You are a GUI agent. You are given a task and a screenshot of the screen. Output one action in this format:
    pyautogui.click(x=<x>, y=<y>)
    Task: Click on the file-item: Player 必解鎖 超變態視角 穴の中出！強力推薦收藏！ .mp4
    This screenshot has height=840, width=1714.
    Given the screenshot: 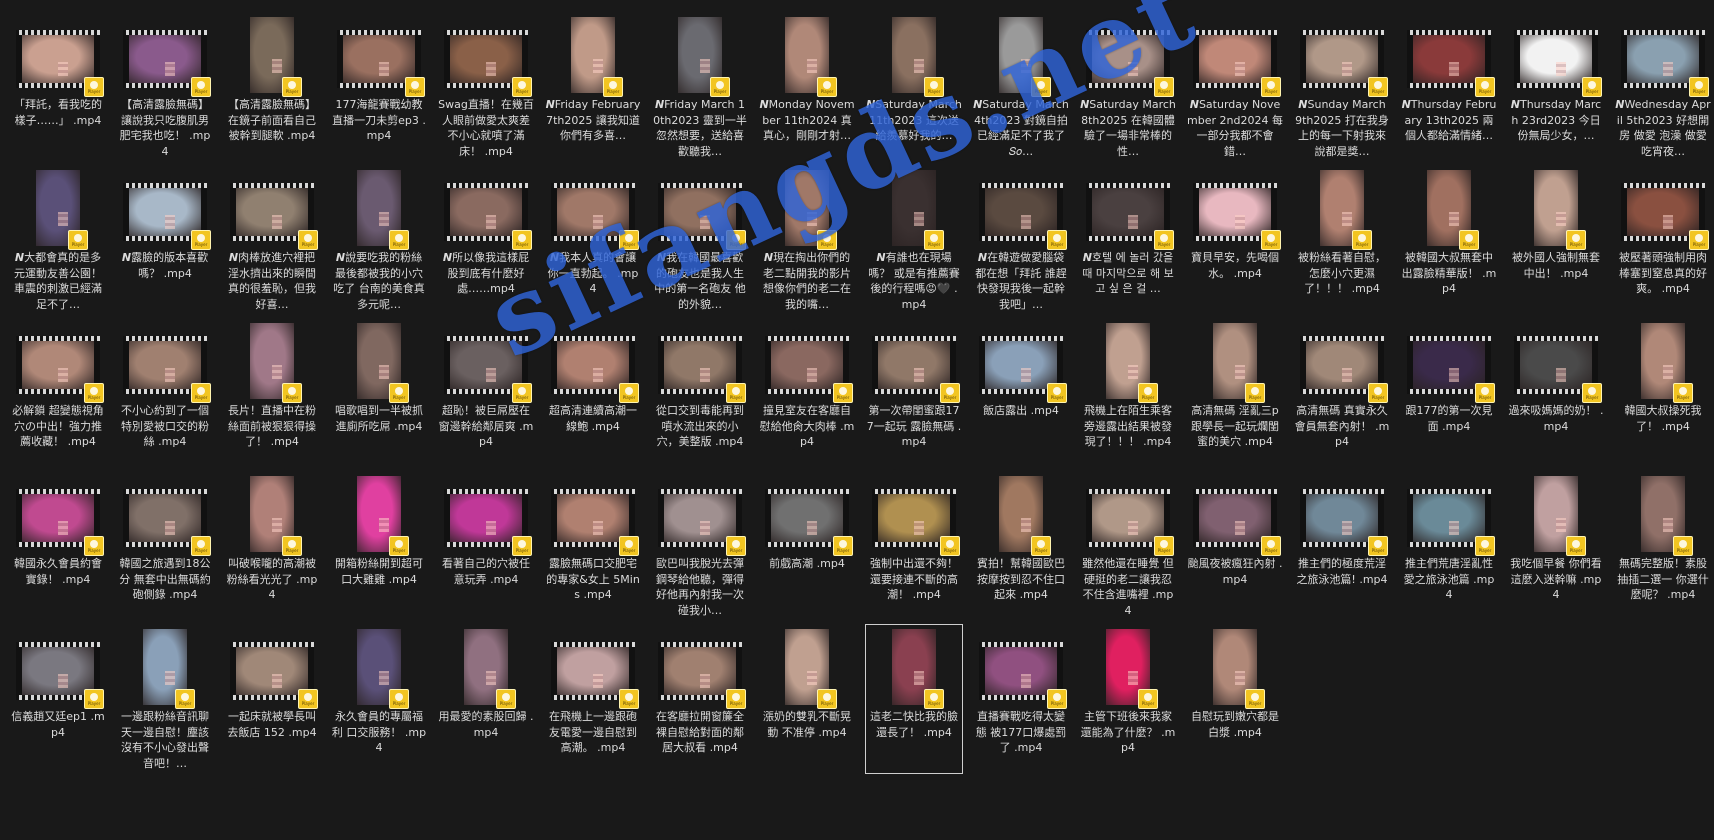 What is the action you would take?
    pyautogui.click(x=58, y=393)
    